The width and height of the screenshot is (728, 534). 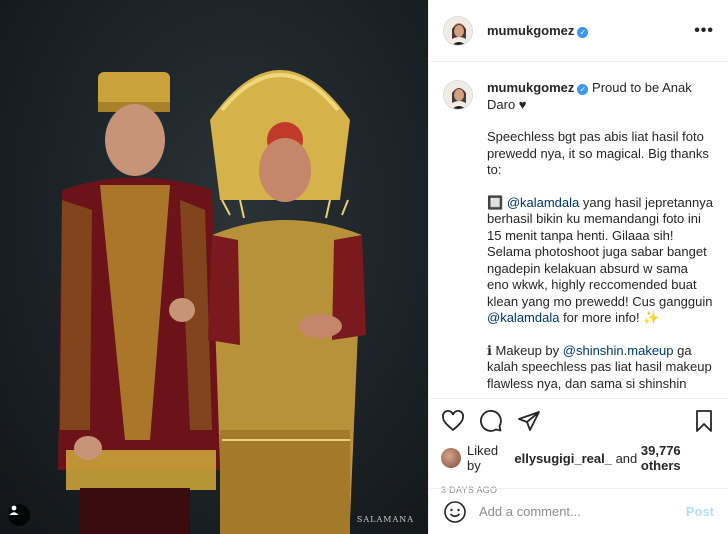 I want to click on likes-and: and, so click(x=626, y=458).